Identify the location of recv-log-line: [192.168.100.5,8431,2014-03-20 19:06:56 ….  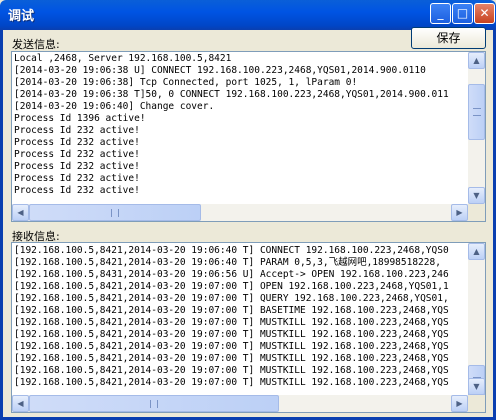
(231, 274).